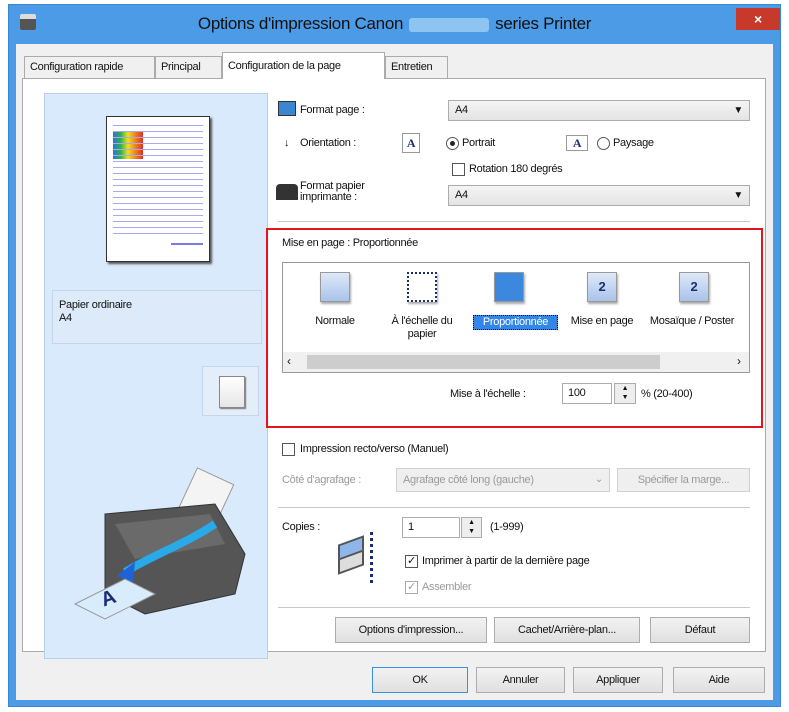  Describe the element at coordinates (599, 195) in the screenshot. I see `printer-paper-select: A4 ▼` at that location.